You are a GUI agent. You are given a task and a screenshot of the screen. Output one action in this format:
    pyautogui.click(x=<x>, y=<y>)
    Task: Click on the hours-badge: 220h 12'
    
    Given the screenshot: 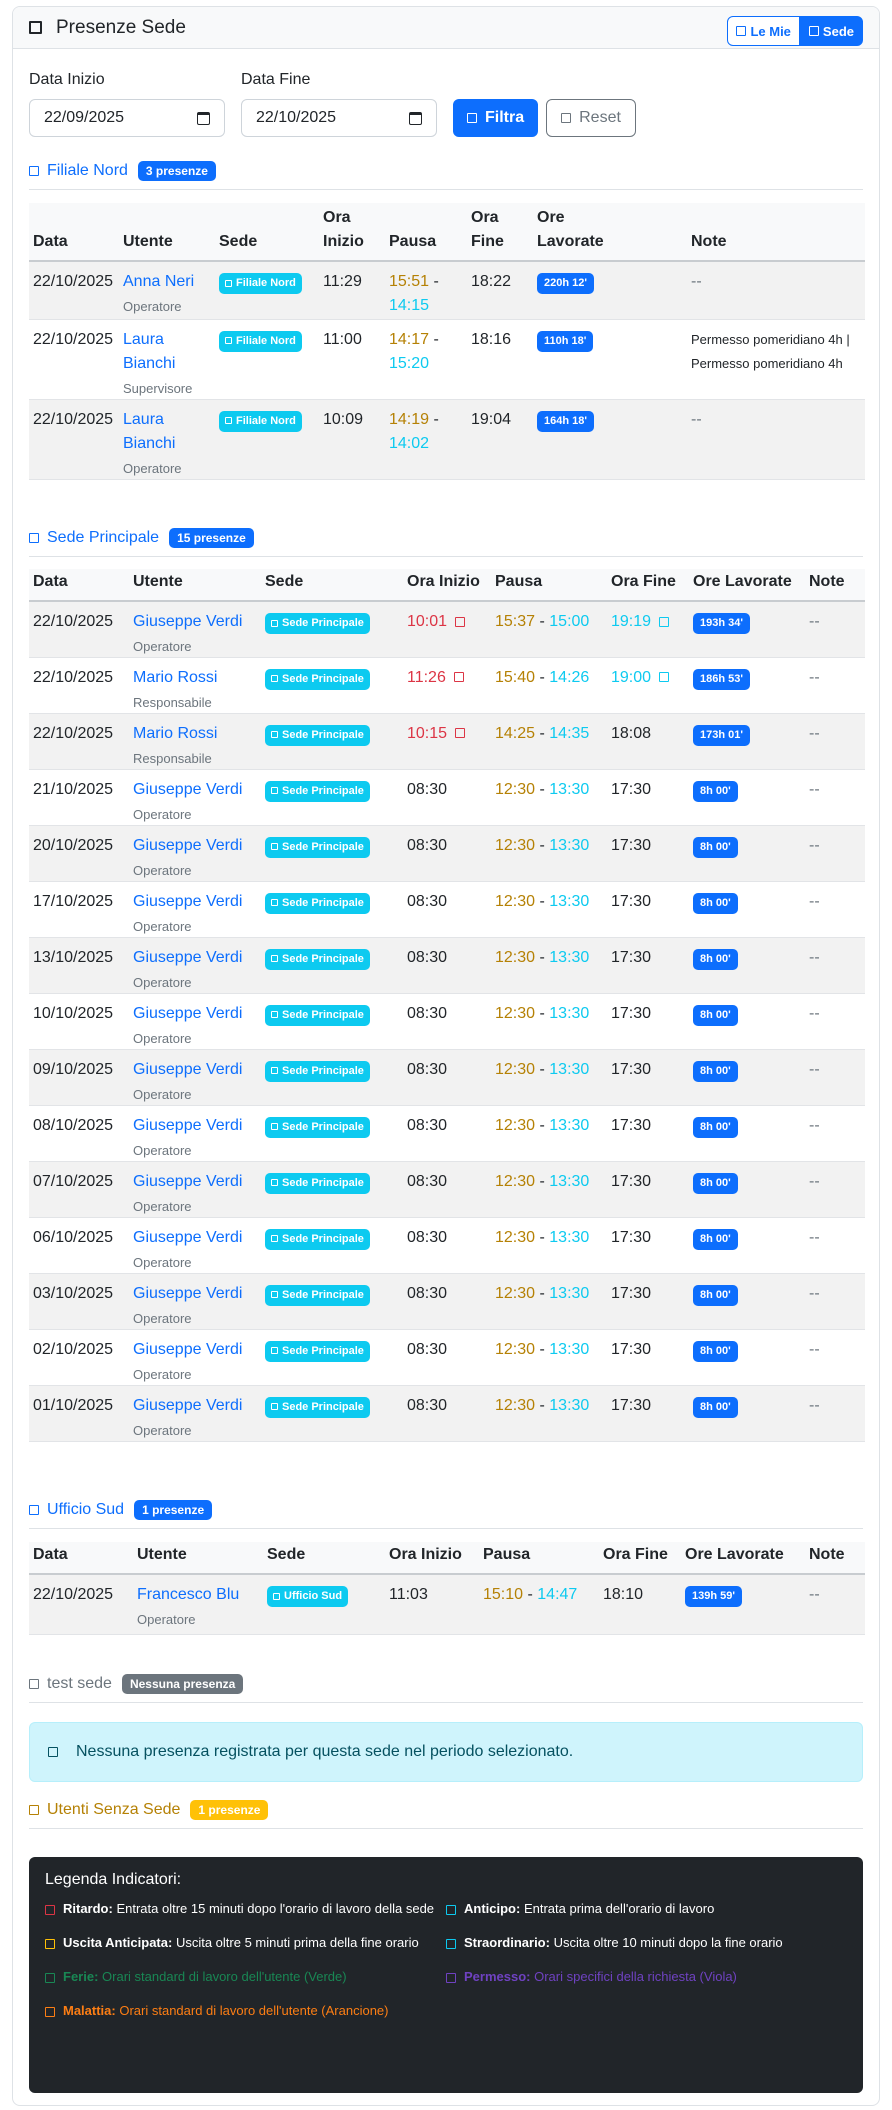 What is the action you would take?
    pyautogui.click(x=565, y=283)
    